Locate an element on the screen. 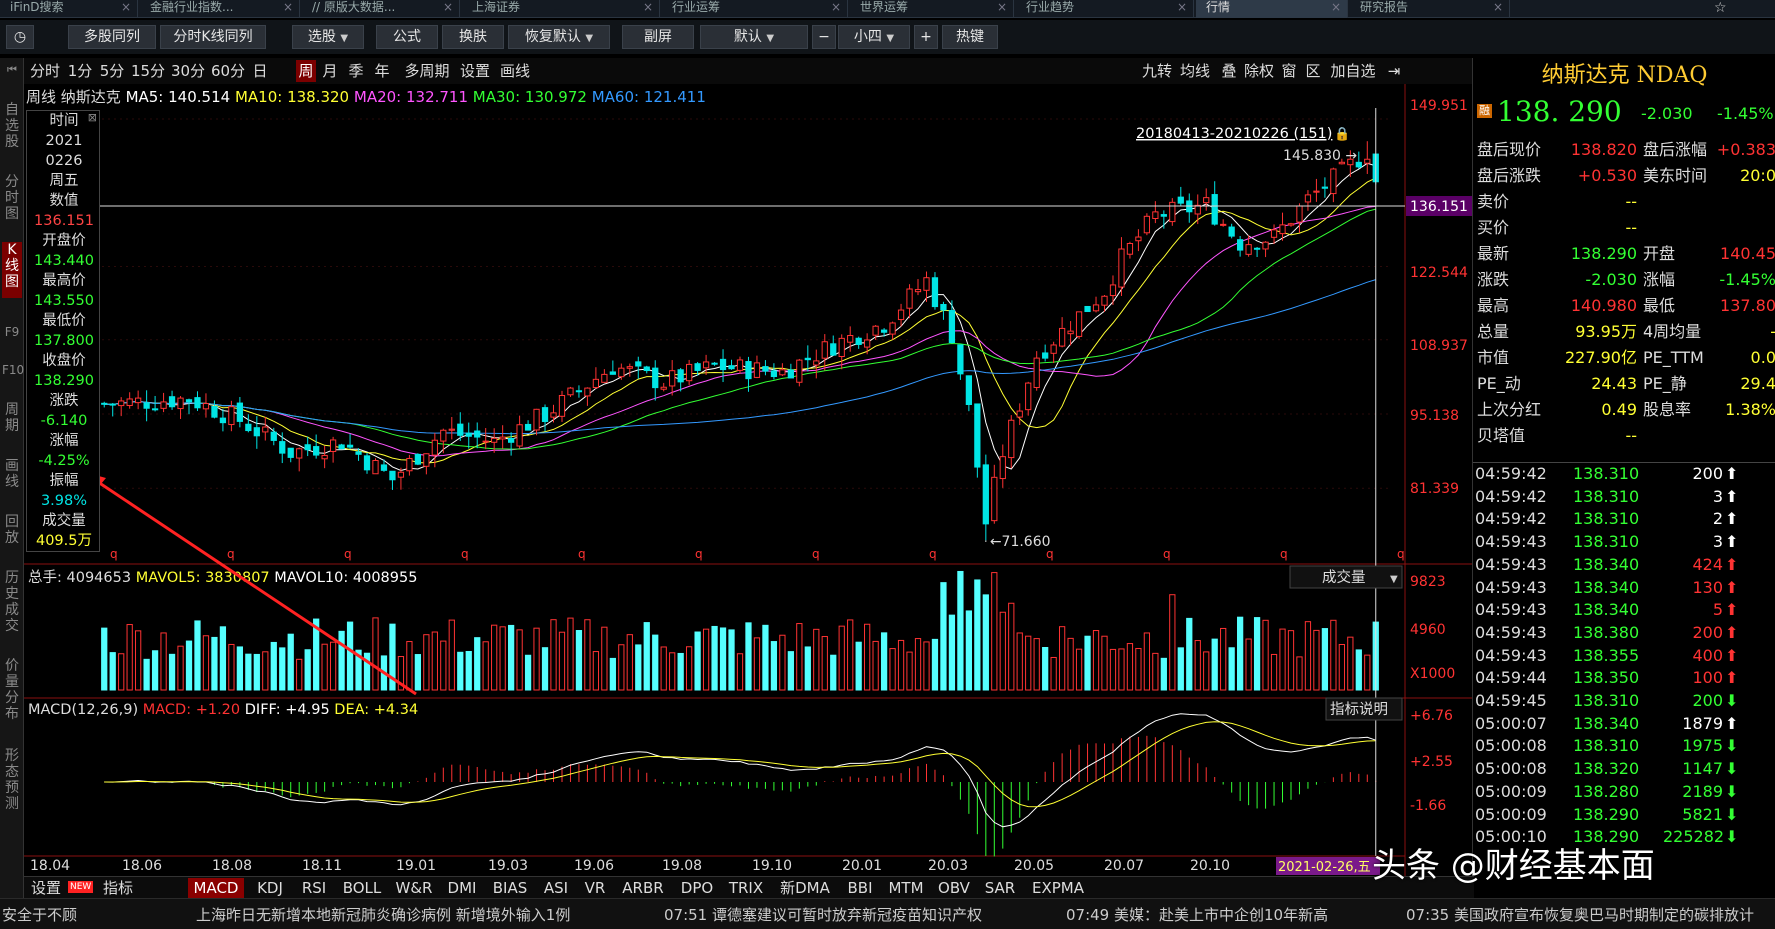 The height and width of the screenshot is (929, 1775). indicator-expma: EXPMA is located at coordinates (1058, 888).